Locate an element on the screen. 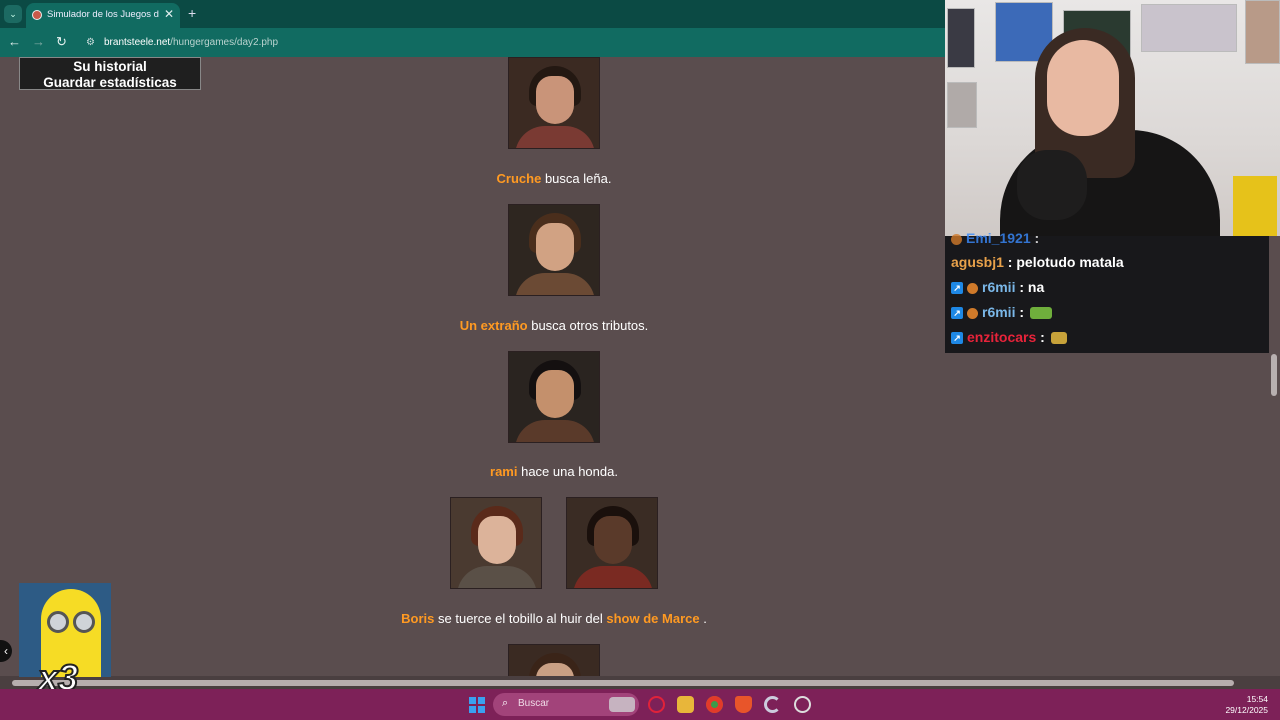 The height and width of the screenshot is (720, 1280). chrome-icon is located at coordinates (714, 704).